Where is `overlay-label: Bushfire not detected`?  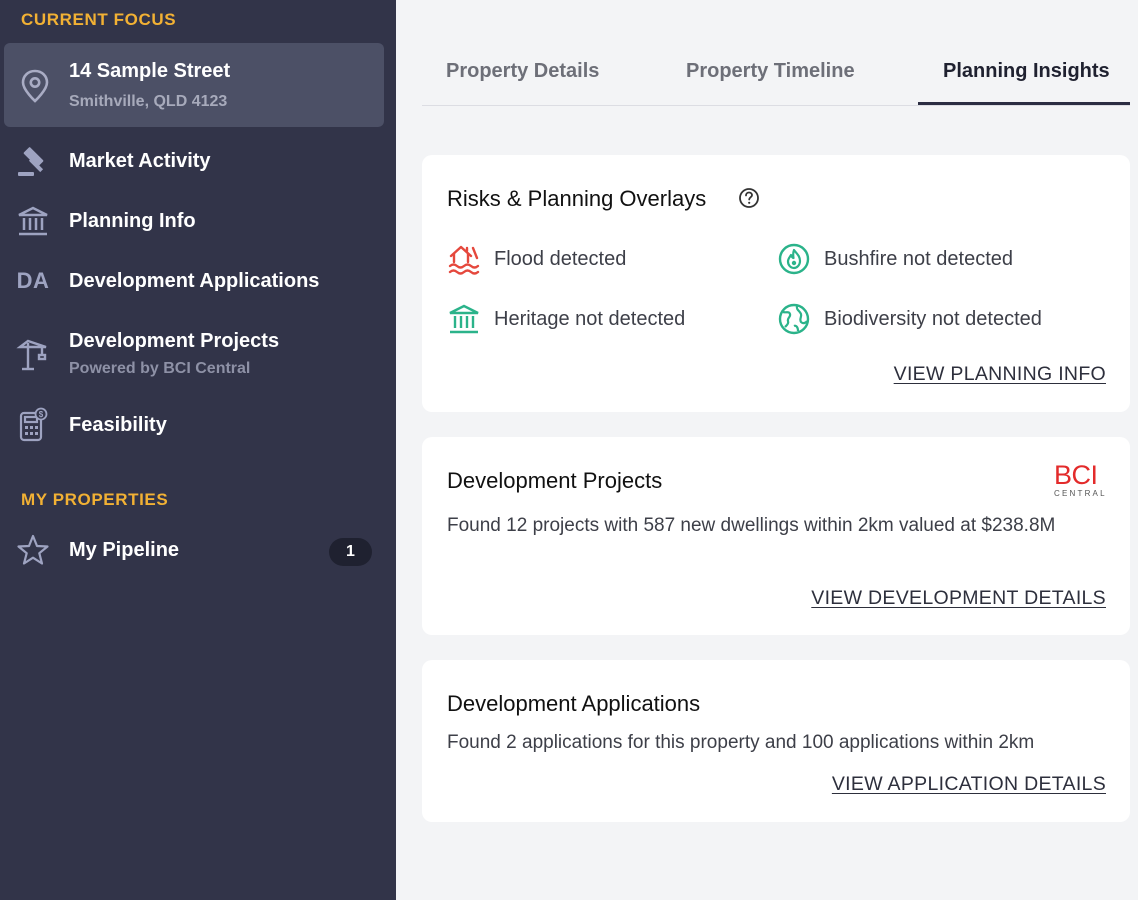
overlay-label: Bushfire not detected is located at coordinates (919, 259).